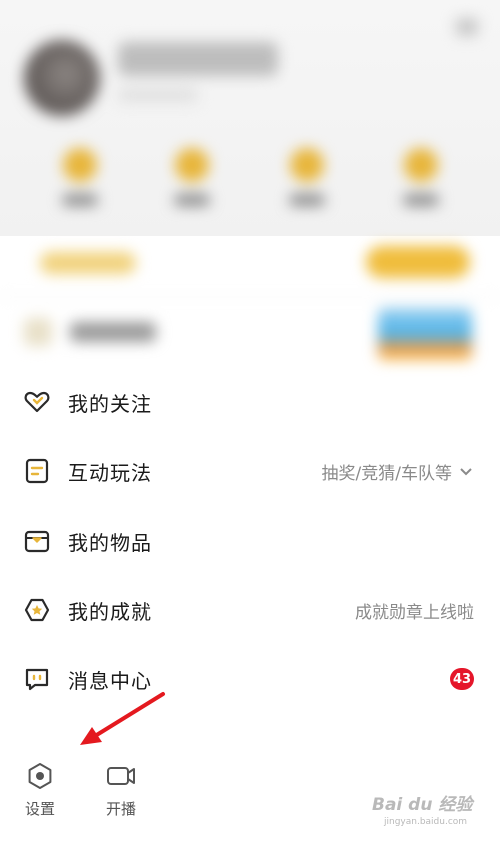  What do you see at coordinates (37, 610) in the screenshot?
I see `hexagon-star-icon` at bounding box center [37, 610].